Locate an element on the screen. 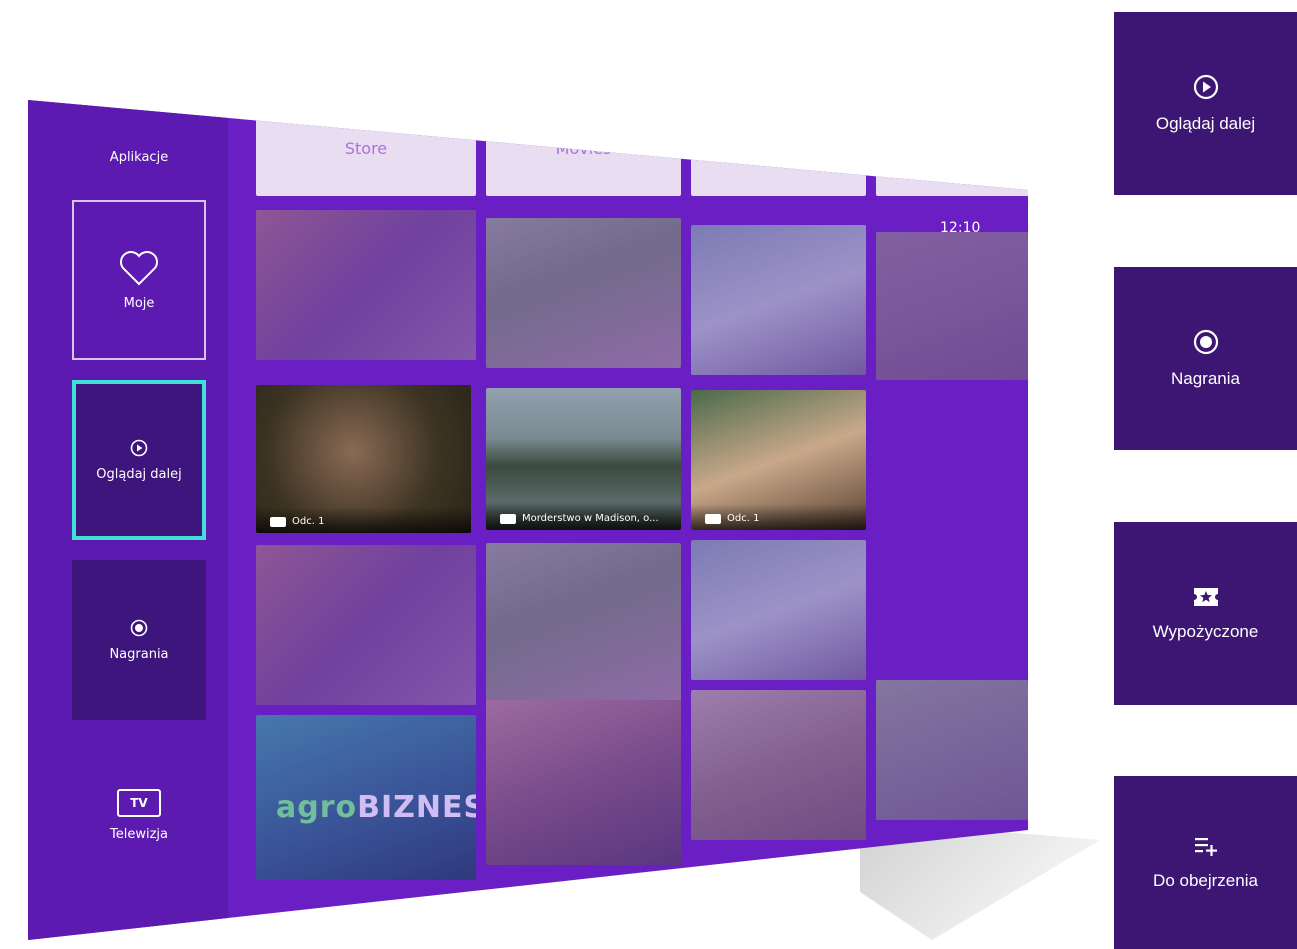 The width and height of the screenshot is (1297, 949). tv-icon: TV is located at coordinates (139, 802).